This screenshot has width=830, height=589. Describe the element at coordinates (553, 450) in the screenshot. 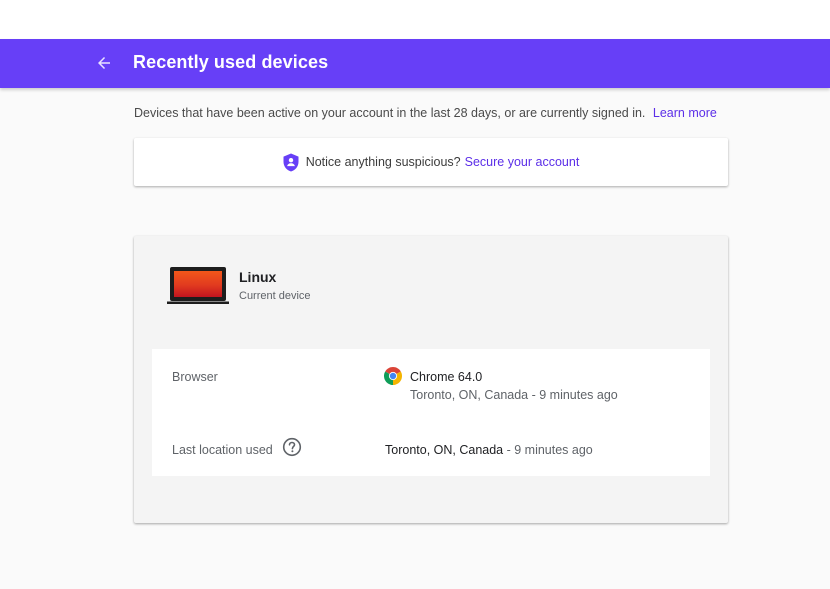

I see `location-time: 9 minutes ago` at that location.